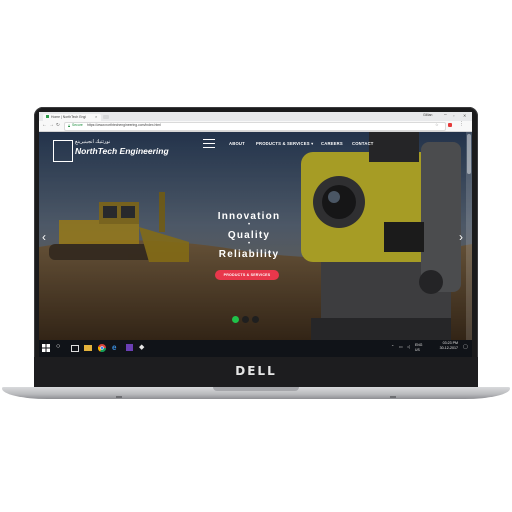 This screenshot has height=512, width=512. What do you see at coordinates (363, 143) in the screenshot?
I see `nav-contact: CONTACT` at bounding box center [363, 143].